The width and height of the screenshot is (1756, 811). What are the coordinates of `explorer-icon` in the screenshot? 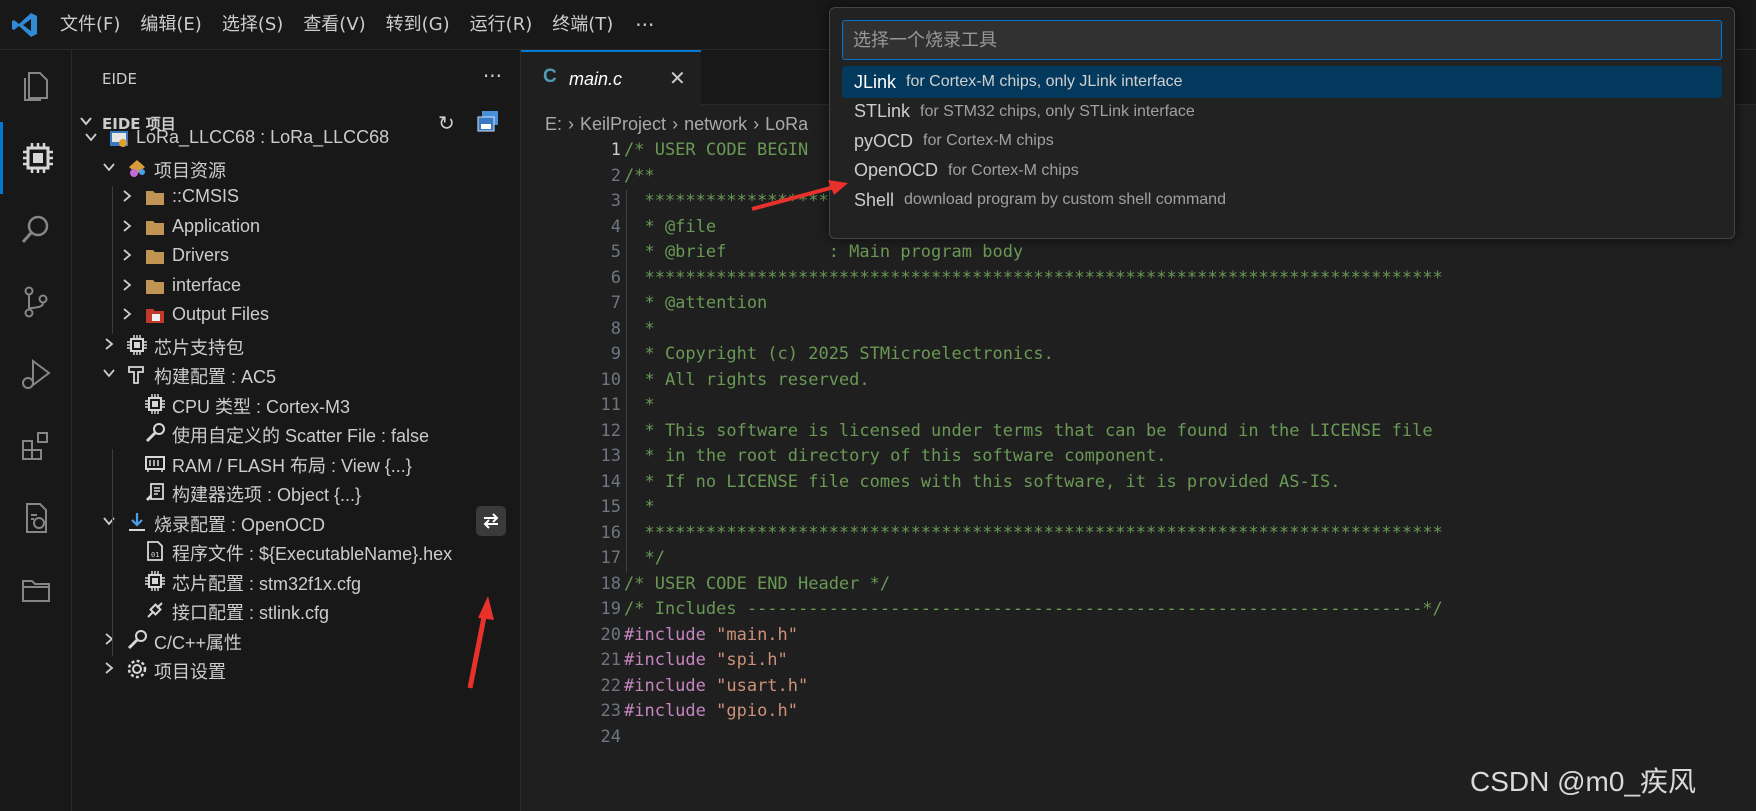 It's located at (36, 86).